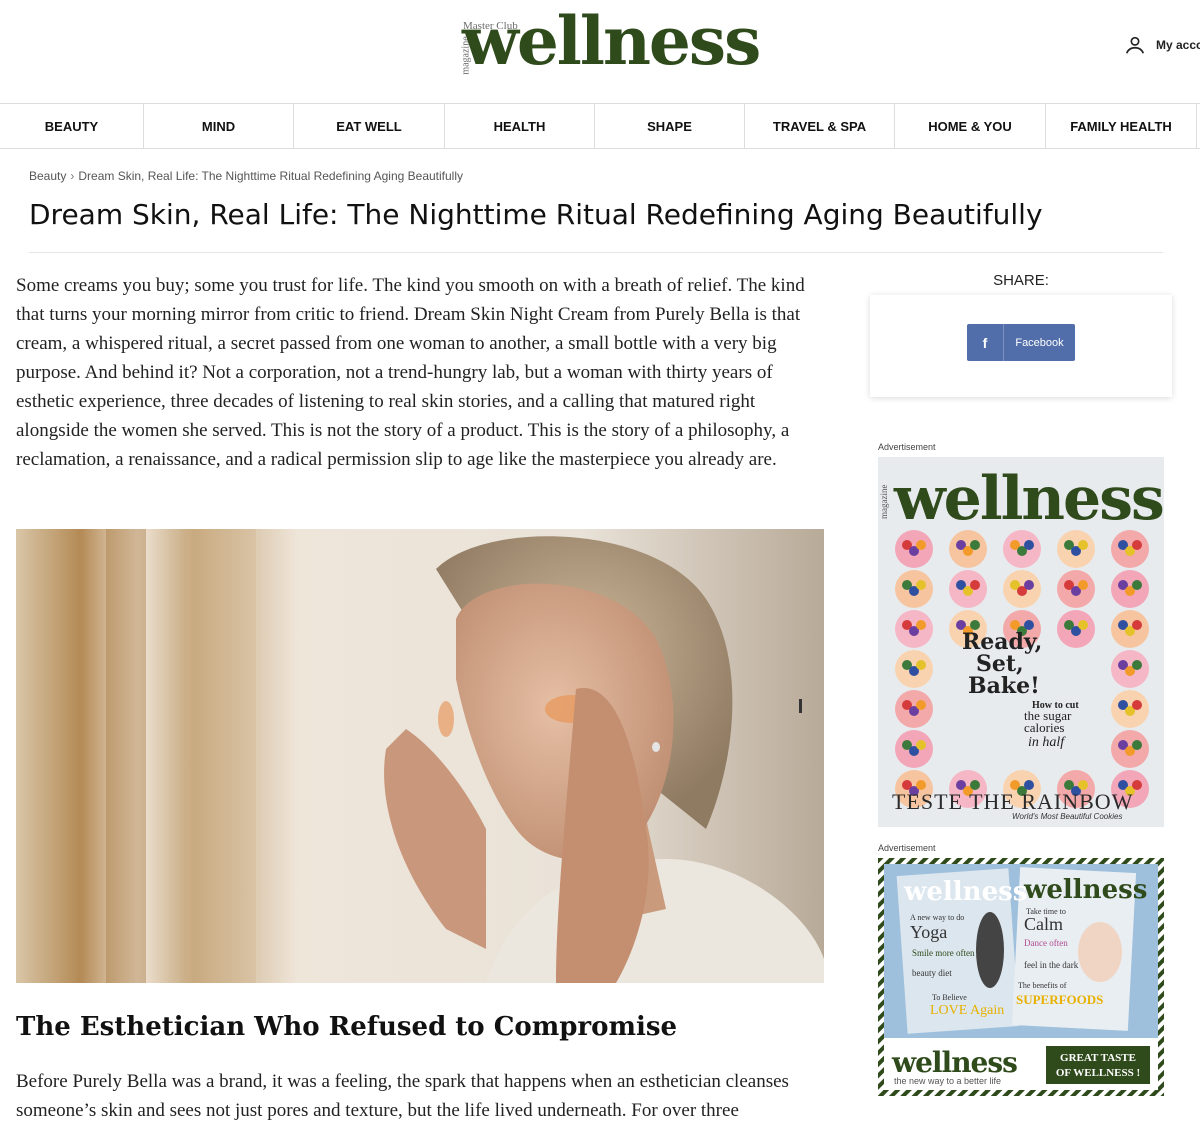 This screenshot has height=1128, width=1200. I want to click on user-icon, so click(1135, 45).